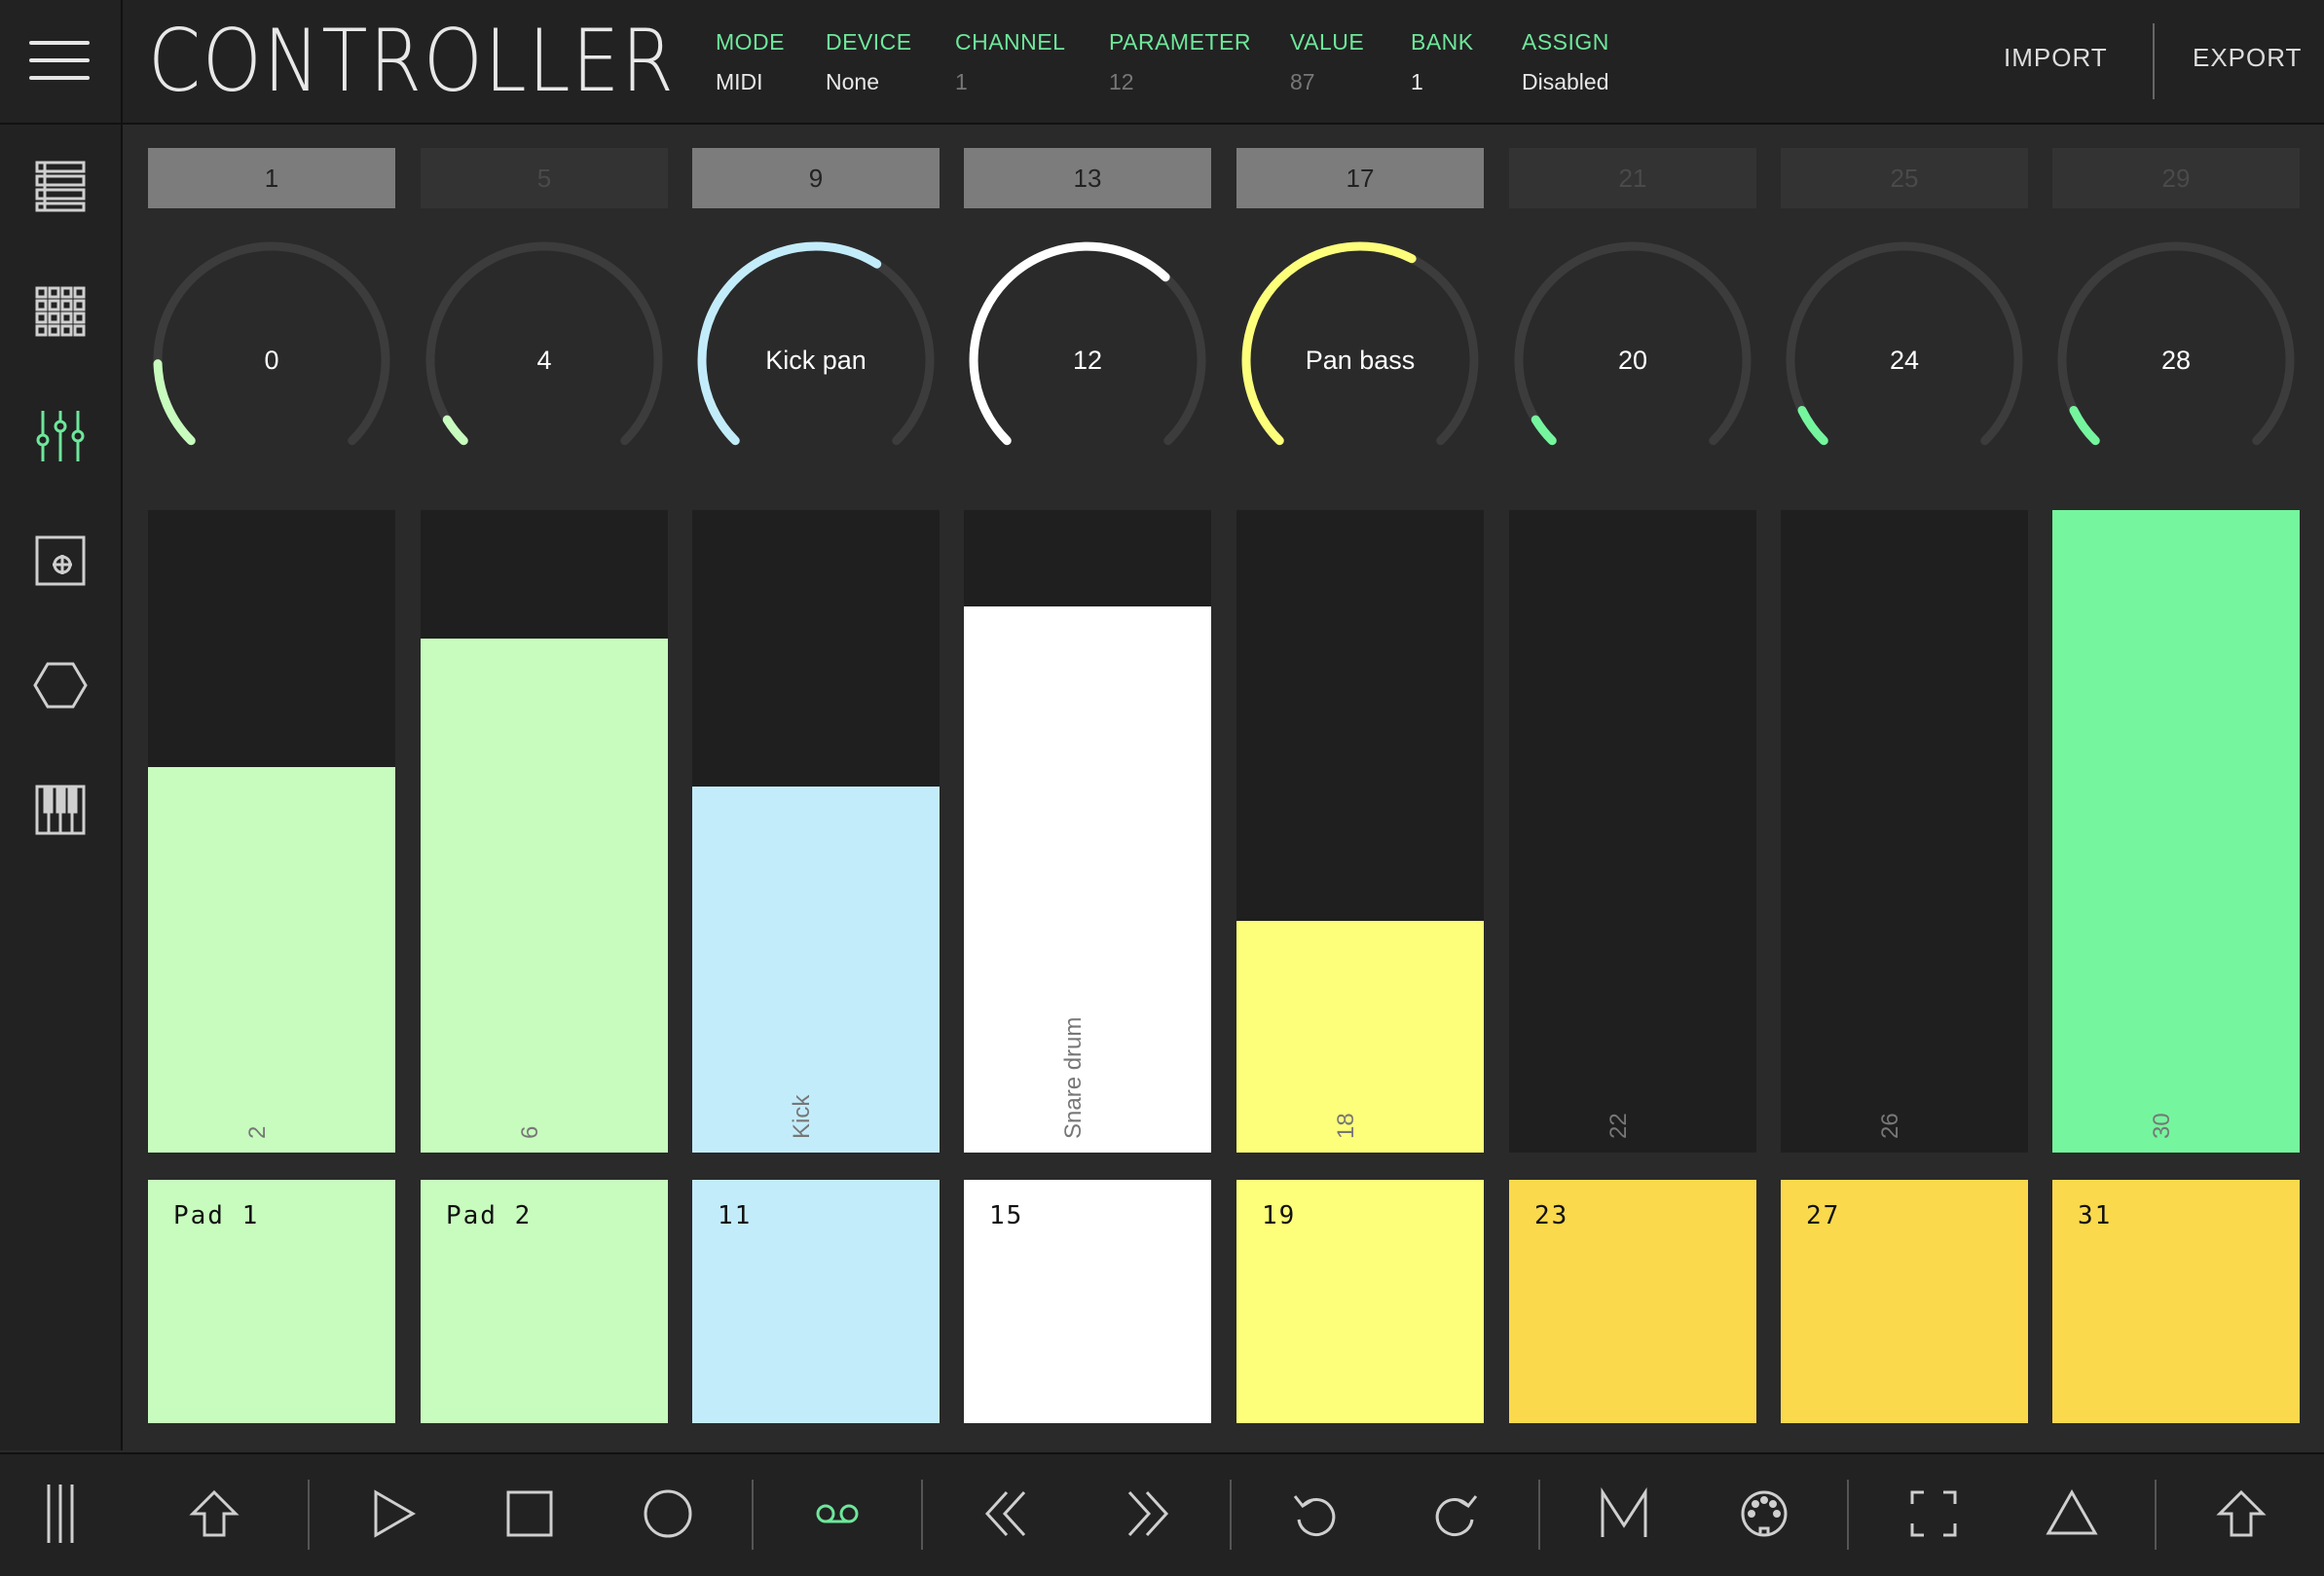  I want to click on pad-label: 15, so click(1006, 1215).